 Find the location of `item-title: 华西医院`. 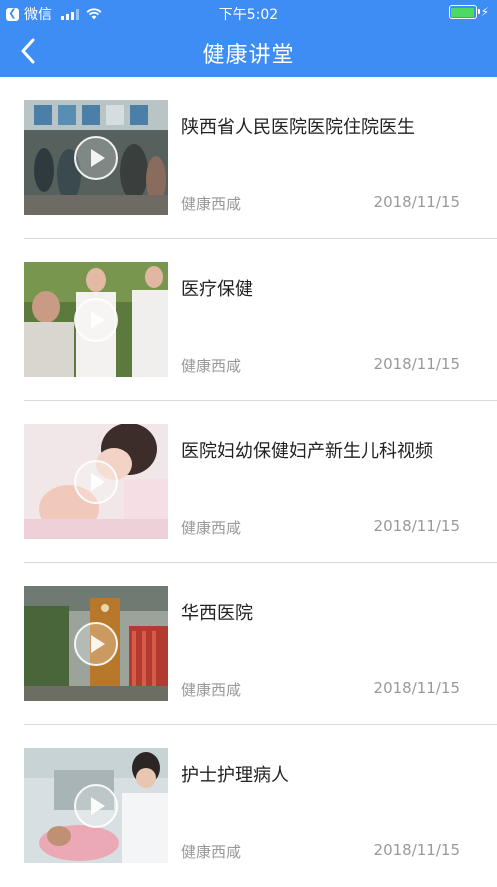

item-title: 华西医院 is located at coordinates (217, 612).